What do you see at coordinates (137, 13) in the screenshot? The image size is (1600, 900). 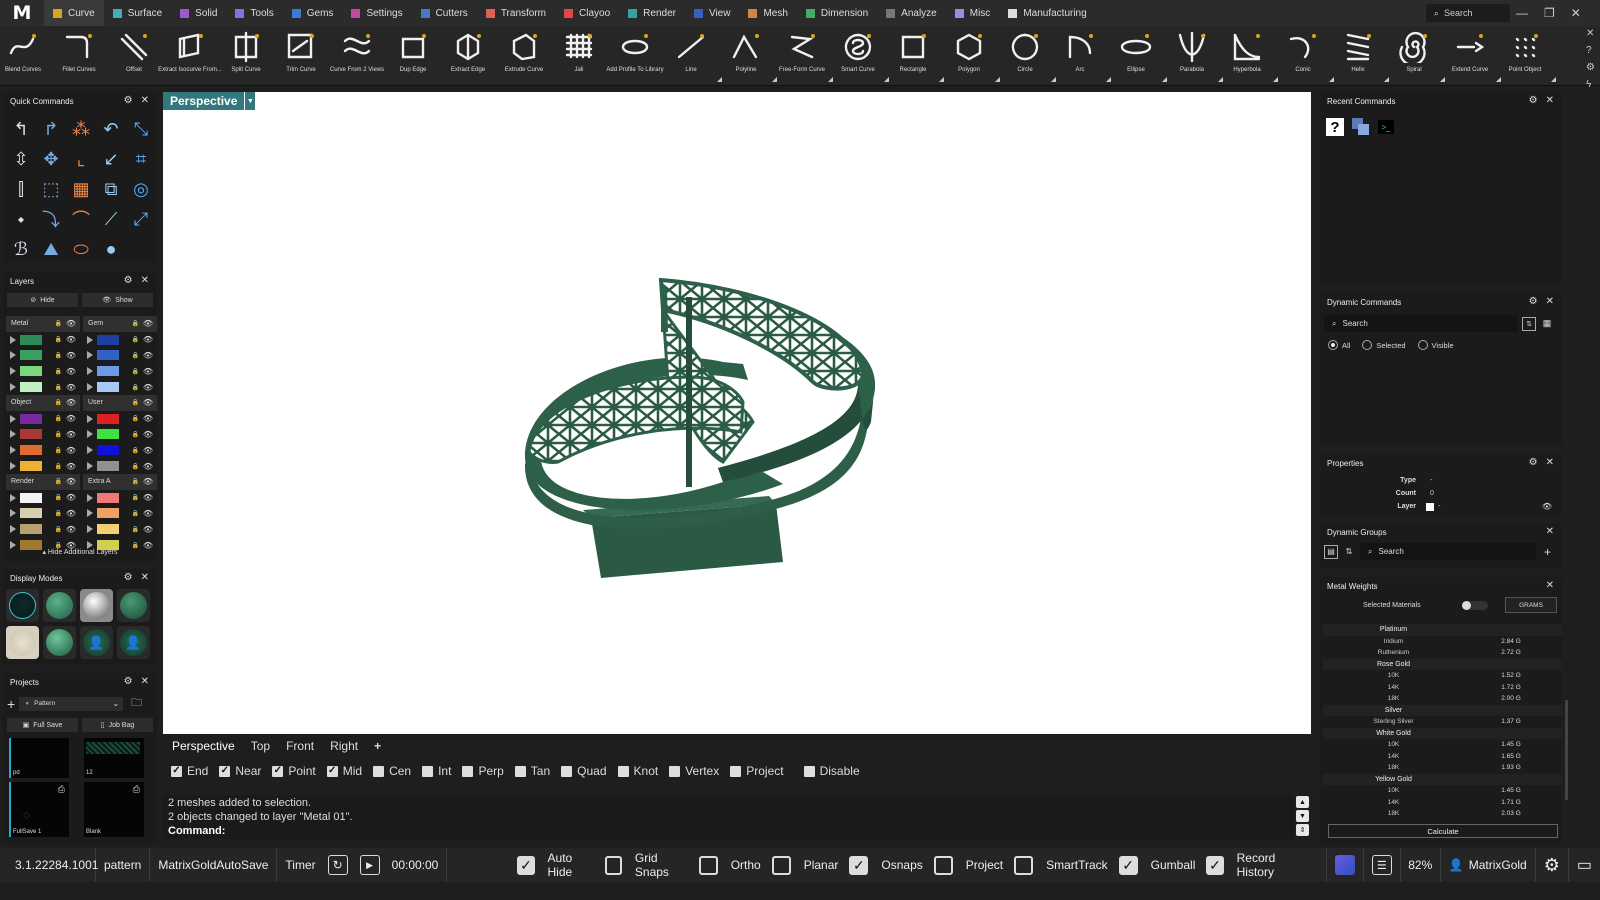 I see `menu-tab-surface: Surface` at bounding box center [137, 13].